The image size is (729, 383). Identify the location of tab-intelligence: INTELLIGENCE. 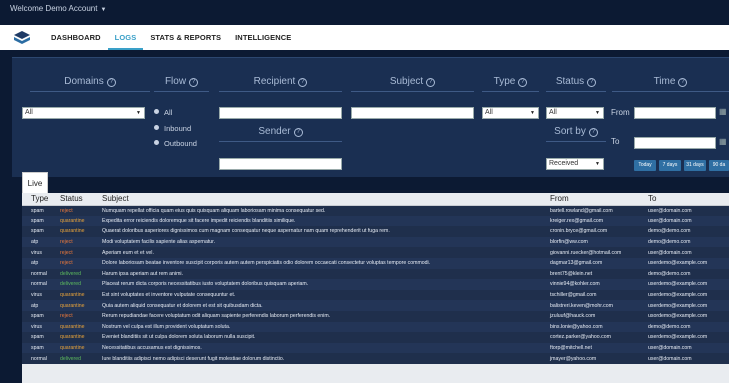
(263, 37).